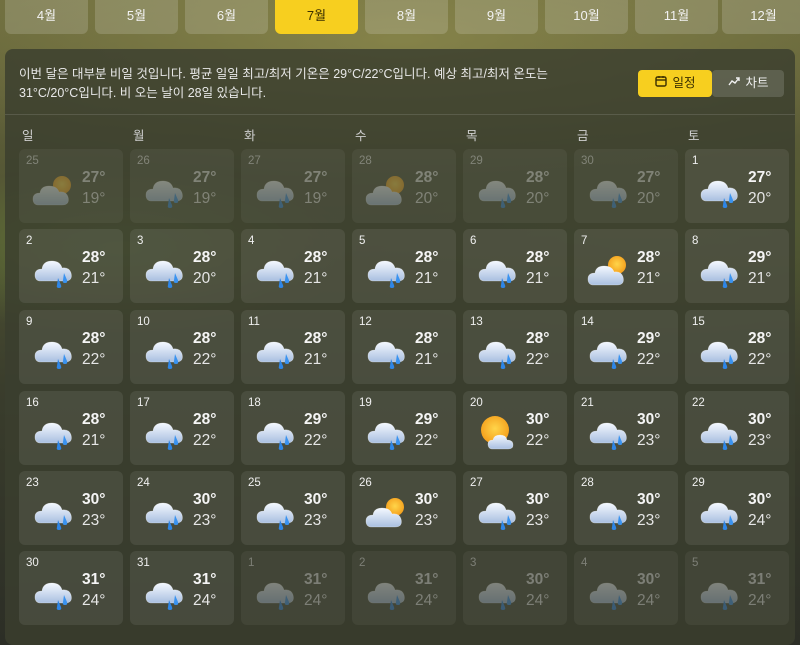 The width and height of the screenshot is (800, 645). I want to click on calendar-view-button: 일정, so click(675, 83).